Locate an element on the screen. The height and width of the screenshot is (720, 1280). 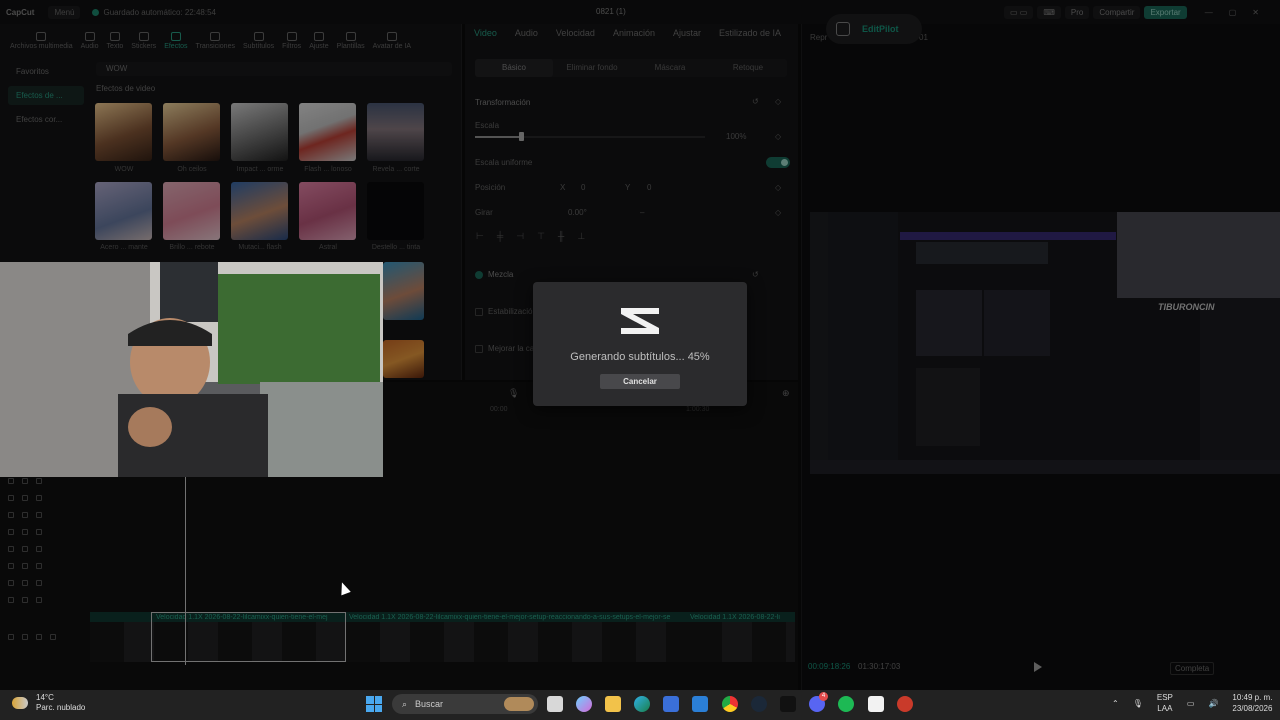
effect-thumb-flash is located at coordinates (327, 132).